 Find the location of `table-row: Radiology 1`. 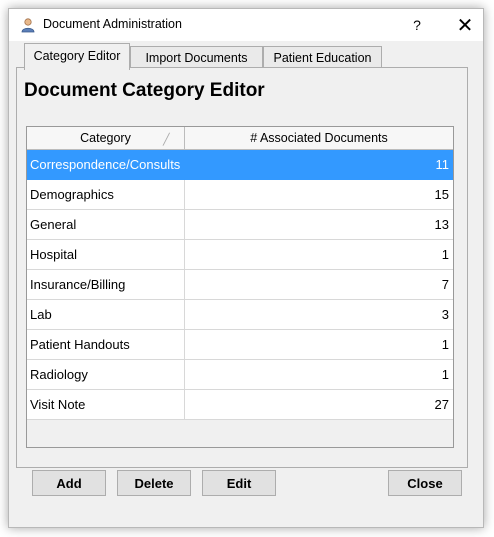

table-row: Radiology 1 is located at coordinates (240, 375).